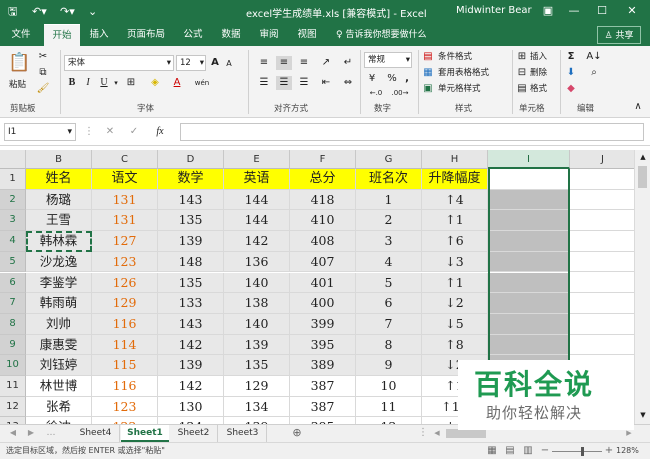 Image resolution: width=650 pixels, height=459 pixels. What do you see at coordinates (116, 83) in the screenshot?
I see `chevron-down-icon: ▾` at bounding box center [116, 83].